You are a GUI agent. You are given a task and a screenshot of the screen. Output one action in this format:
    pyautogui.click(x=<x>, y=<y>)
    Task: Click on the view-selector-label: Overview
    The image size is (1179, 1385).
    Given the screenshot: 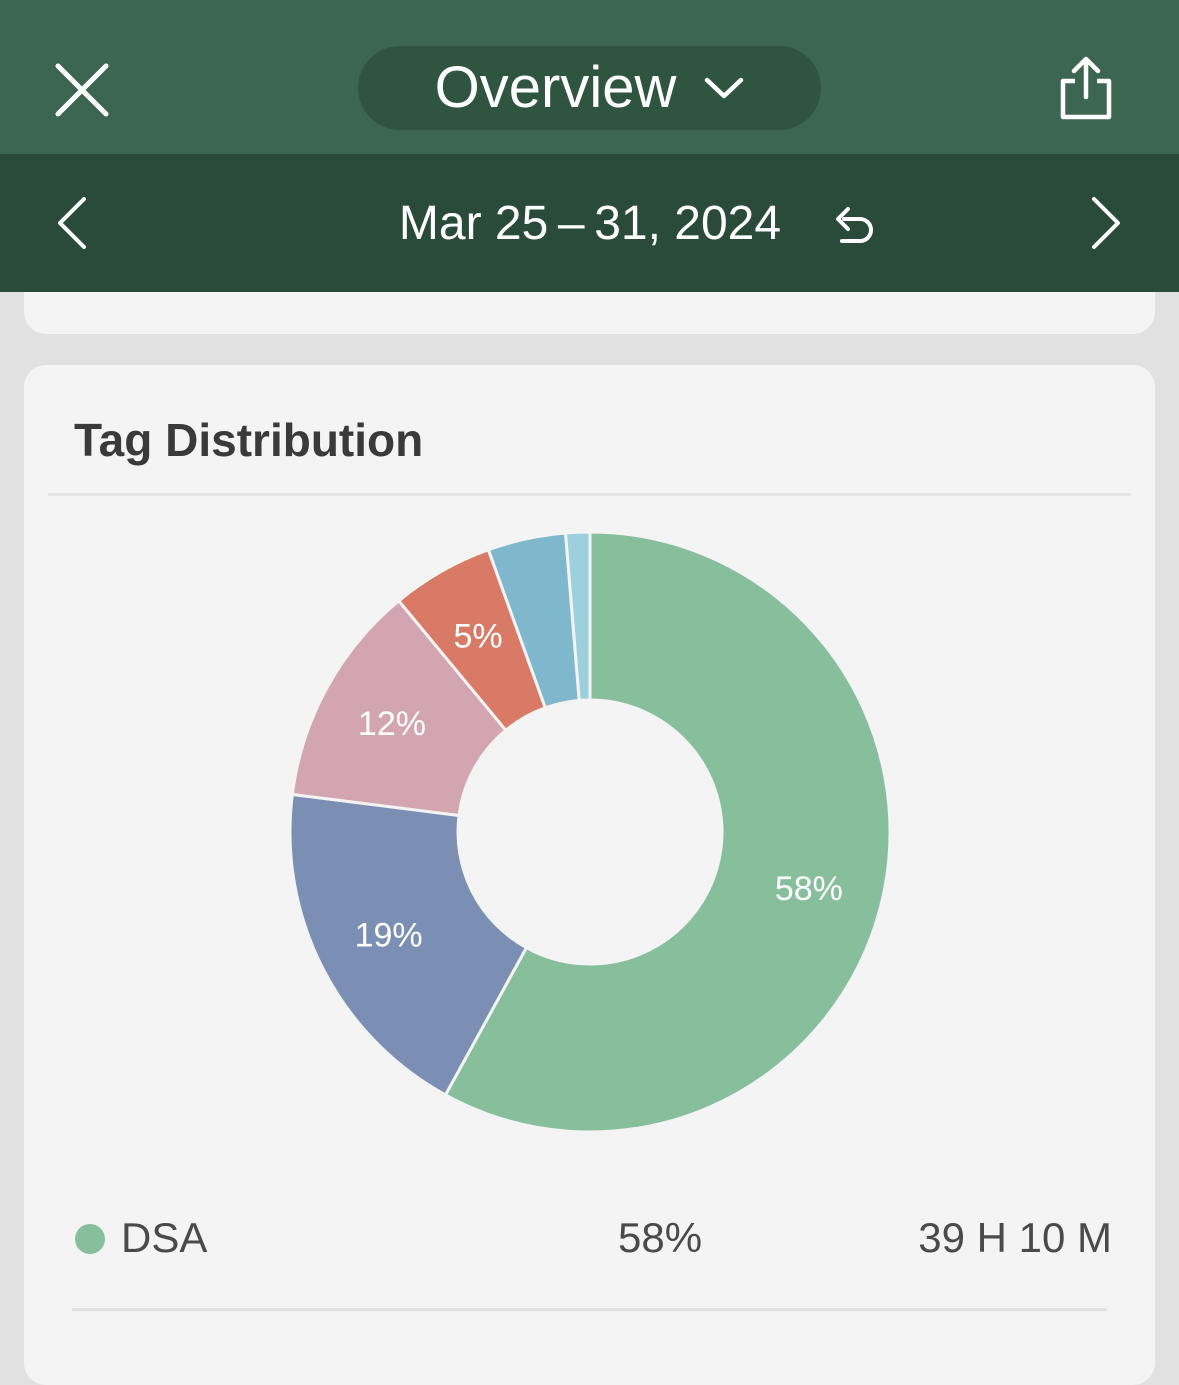 What is the action you would take?
    pyautogui.click(x=555, y=87)
    